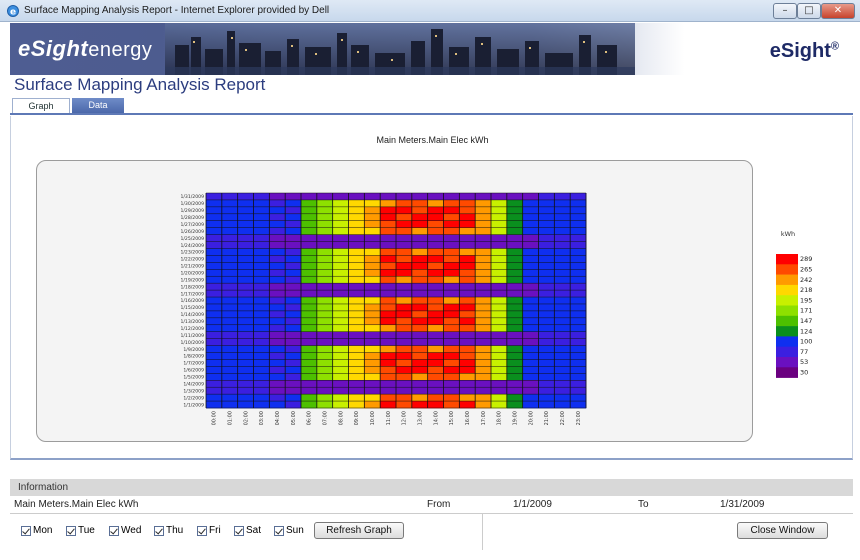 The height and width of the screenshot is (560, 860). What do you see at coordinates (192, 315) in the screenshot?
I see `y-tick-label: 1/14/2009` at bounding box center [192, 315].